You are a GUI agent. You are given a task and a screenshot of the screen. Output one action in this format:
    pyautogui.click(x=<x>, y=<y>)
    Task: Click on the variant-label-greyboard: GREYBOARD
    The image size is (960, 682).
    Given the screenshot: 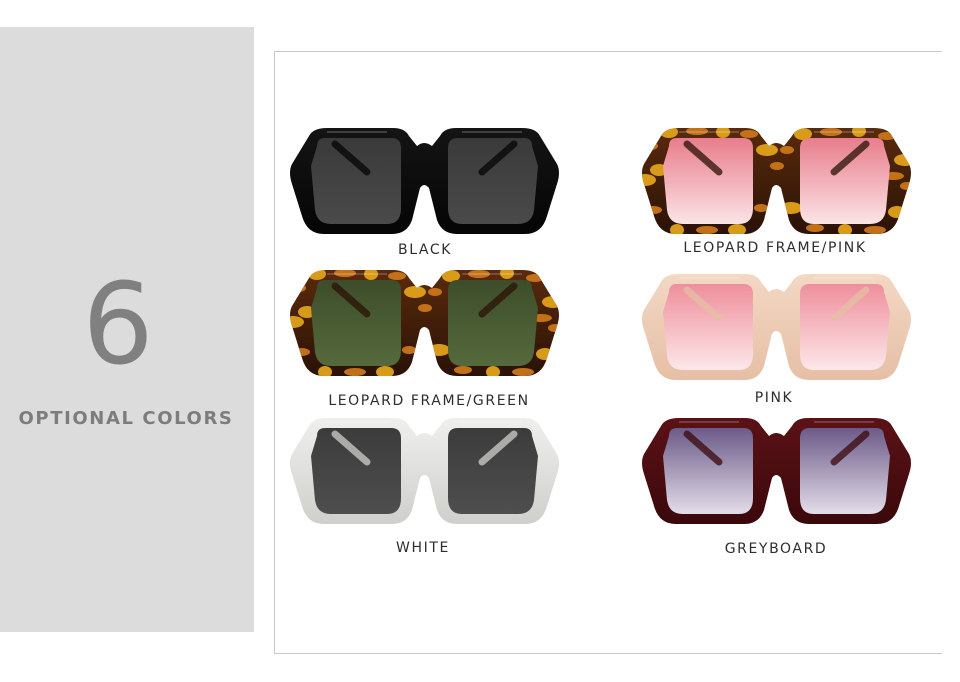 What is the action you would take?
    pyautogui.click(x=776, y=549)
    